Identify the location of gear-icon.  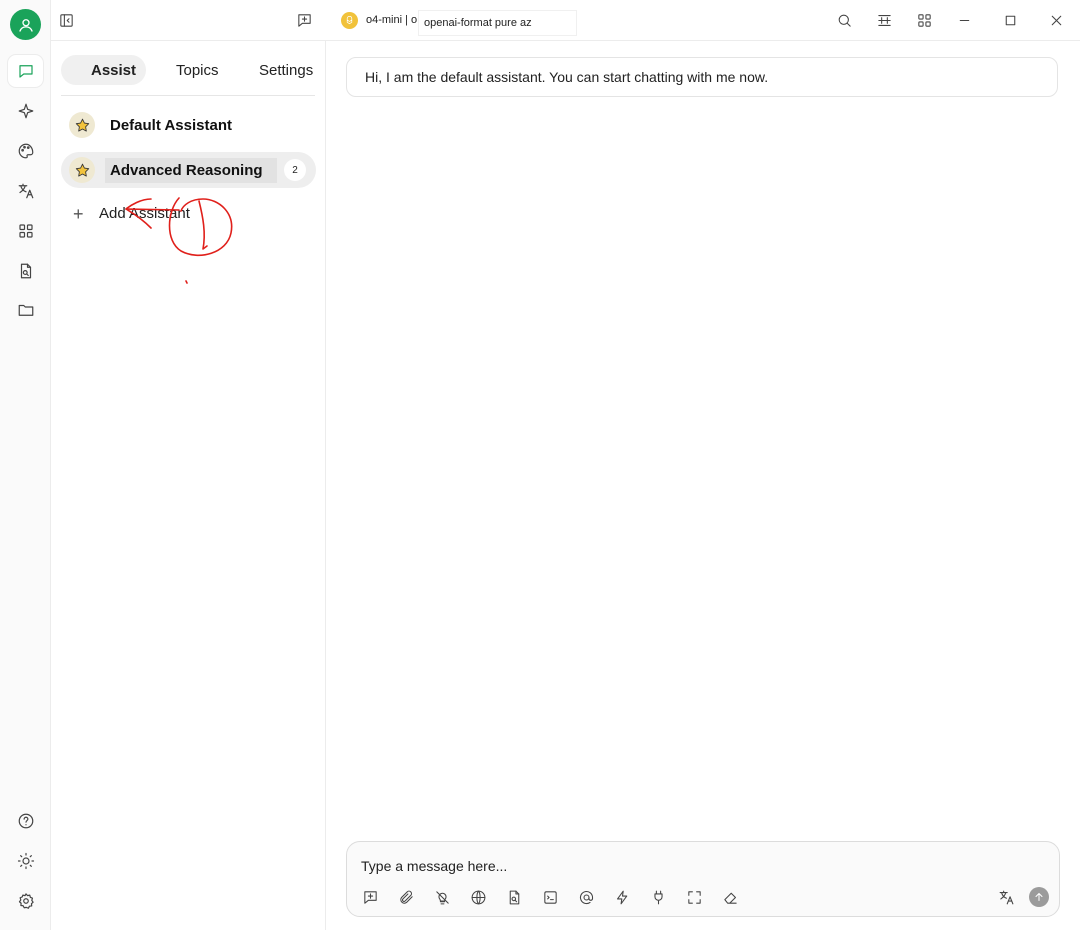
(26, 901).